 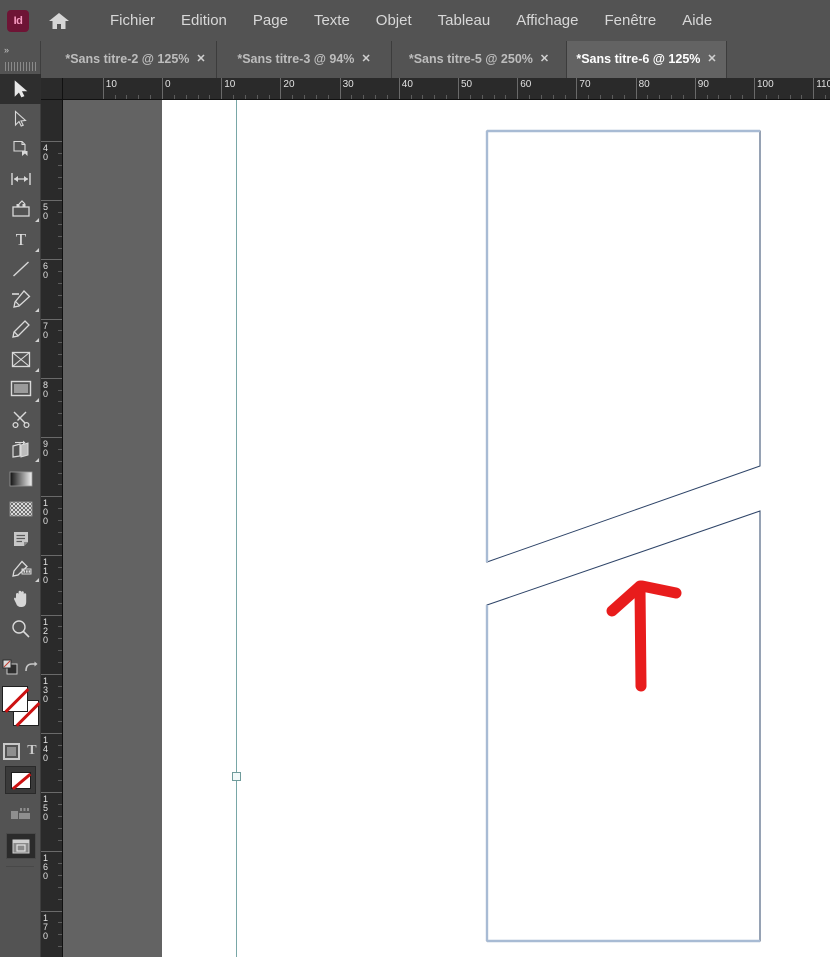 What do you see at coordinates (20, 119) in the screenshot?
I see `direct-selection-tool` at bounding box center [20, 119].